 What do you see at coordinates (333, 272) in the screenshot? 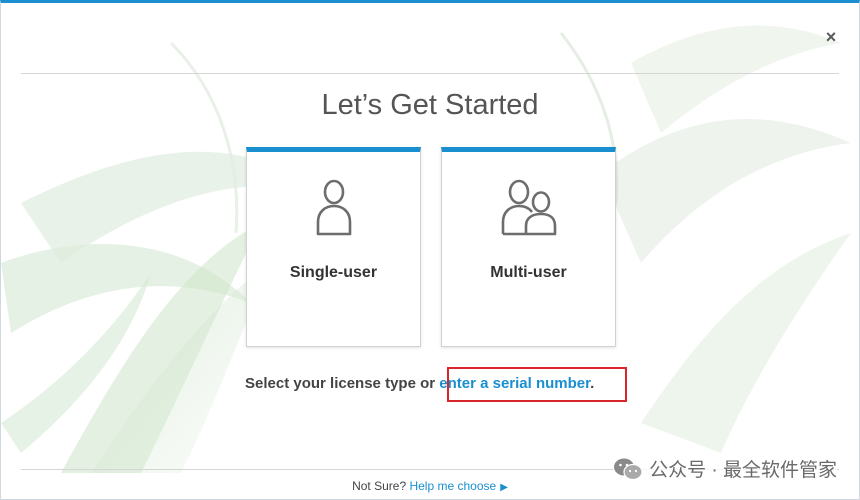
I see `single-user-label: Single-user` at bounding box center [333, 272].